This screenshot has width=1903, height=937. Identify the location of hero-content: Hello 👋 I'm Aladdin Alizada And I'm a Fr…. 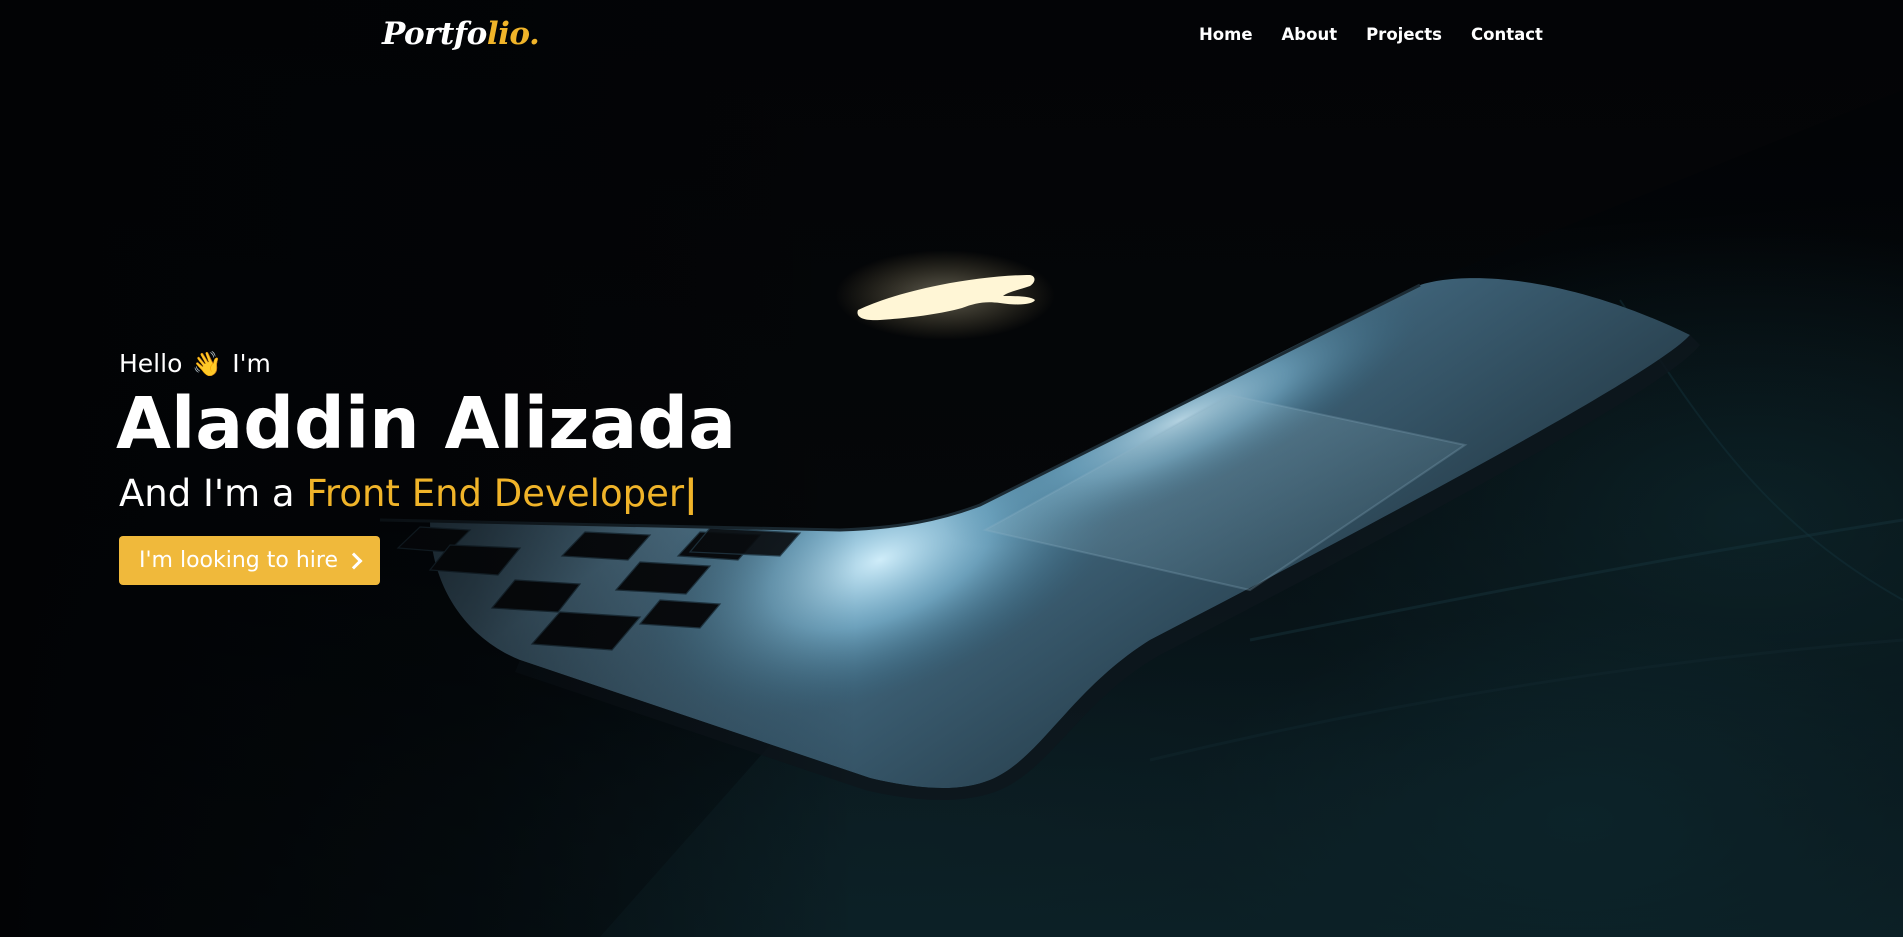
(426, 465).